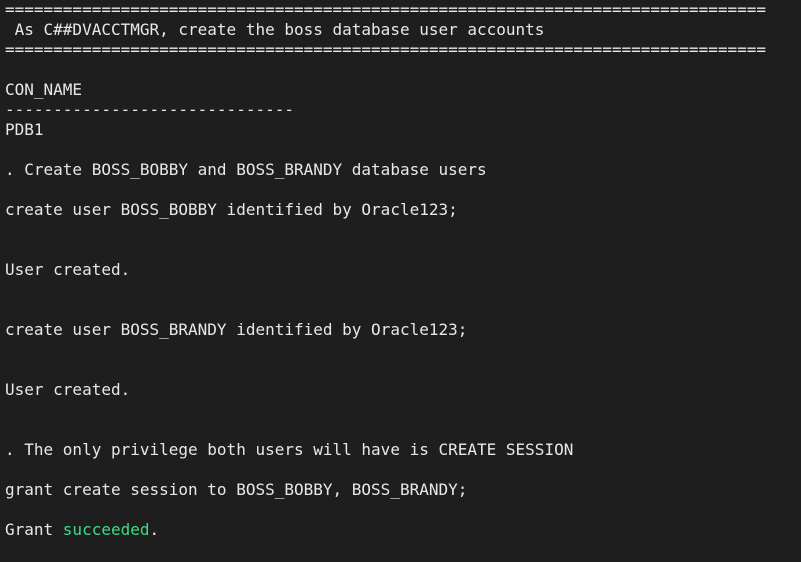 This screenshot has height=562, width=801. Describe the element at coordinates (44, 89) in the screenshot. I see `con-name-header: CON_NAME` at that location.